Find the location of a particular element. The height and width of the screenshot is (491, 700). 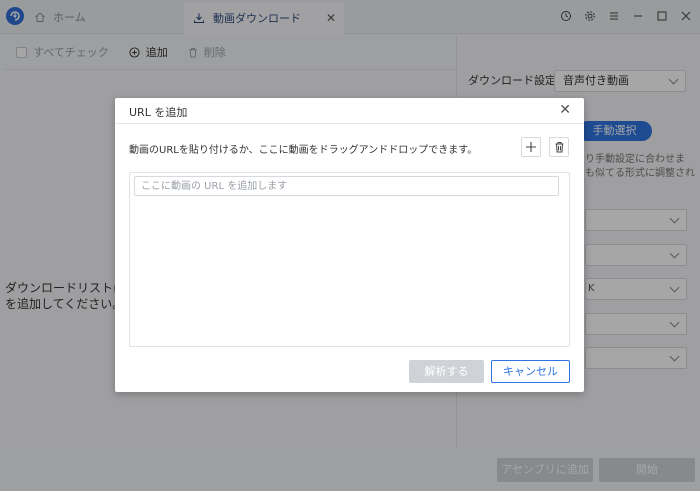

clear-urls-button is located at coordinates (559, 147).